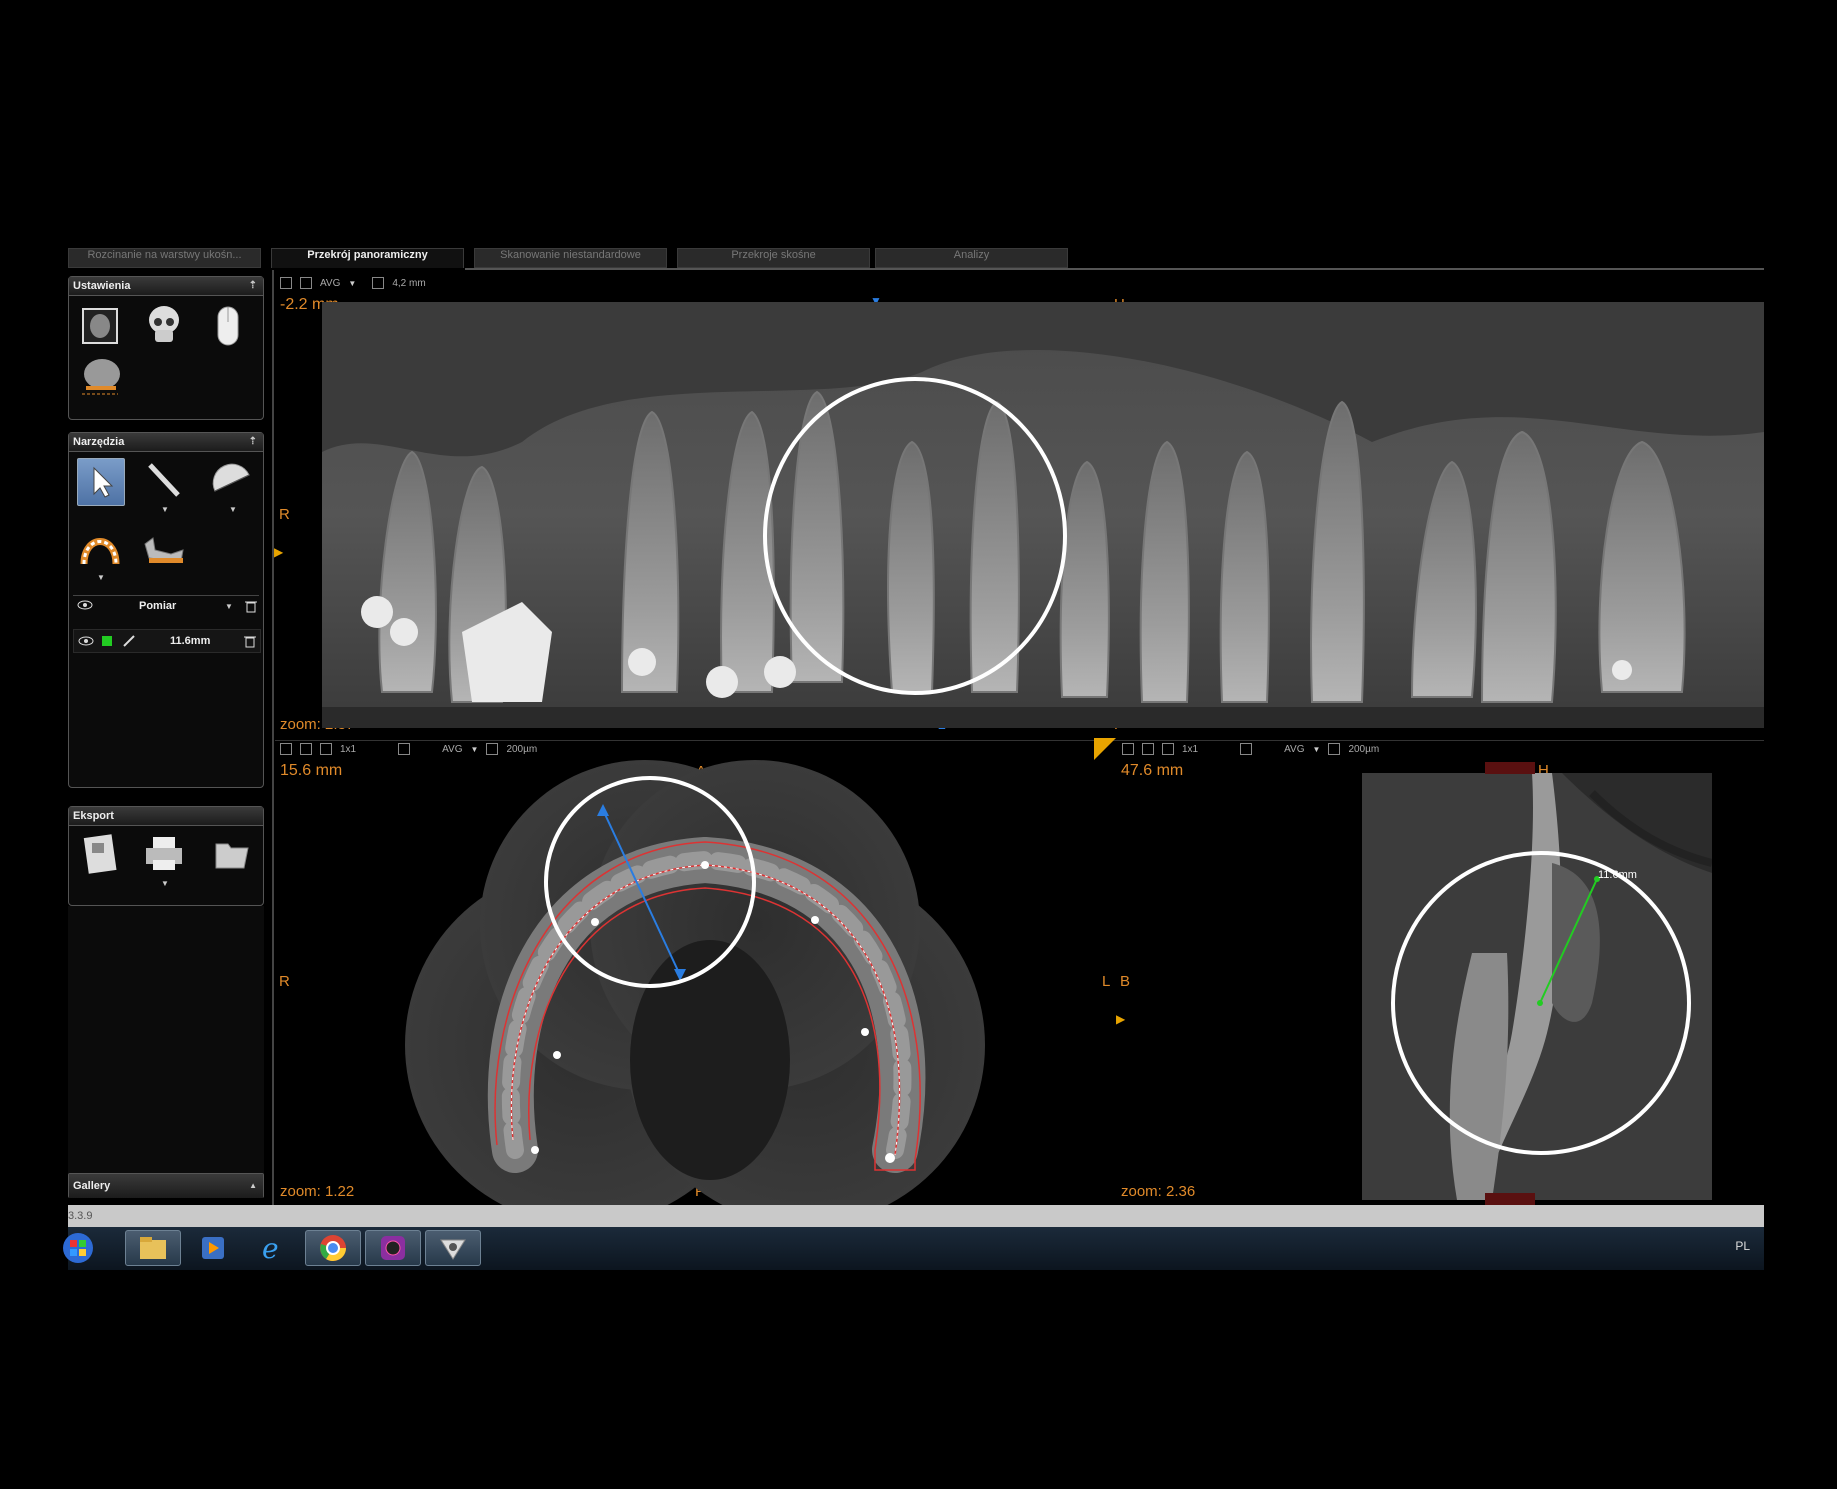 This screenshot has width=1837, height=1489. What do you see at coordinates (165, 509) in the screenshot?
I see `ruler-dropdown-icon: ▼` at bounding box center [165, 509].